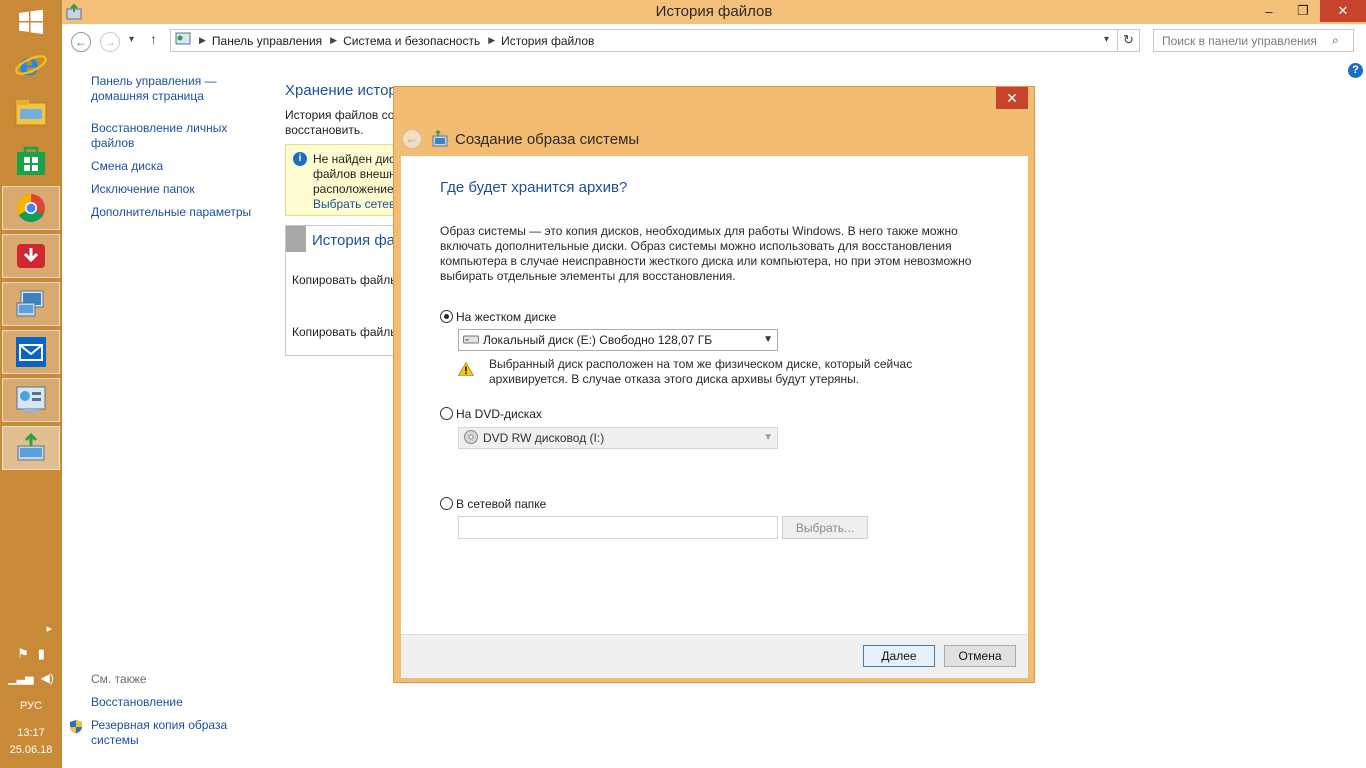 This screenshot has height=768, width=1366. What do you see at coordinates (31, 654) in the screenshot?
I see `tray-icons-row1: ⚑ ▮` at bounding box center [31, 654].